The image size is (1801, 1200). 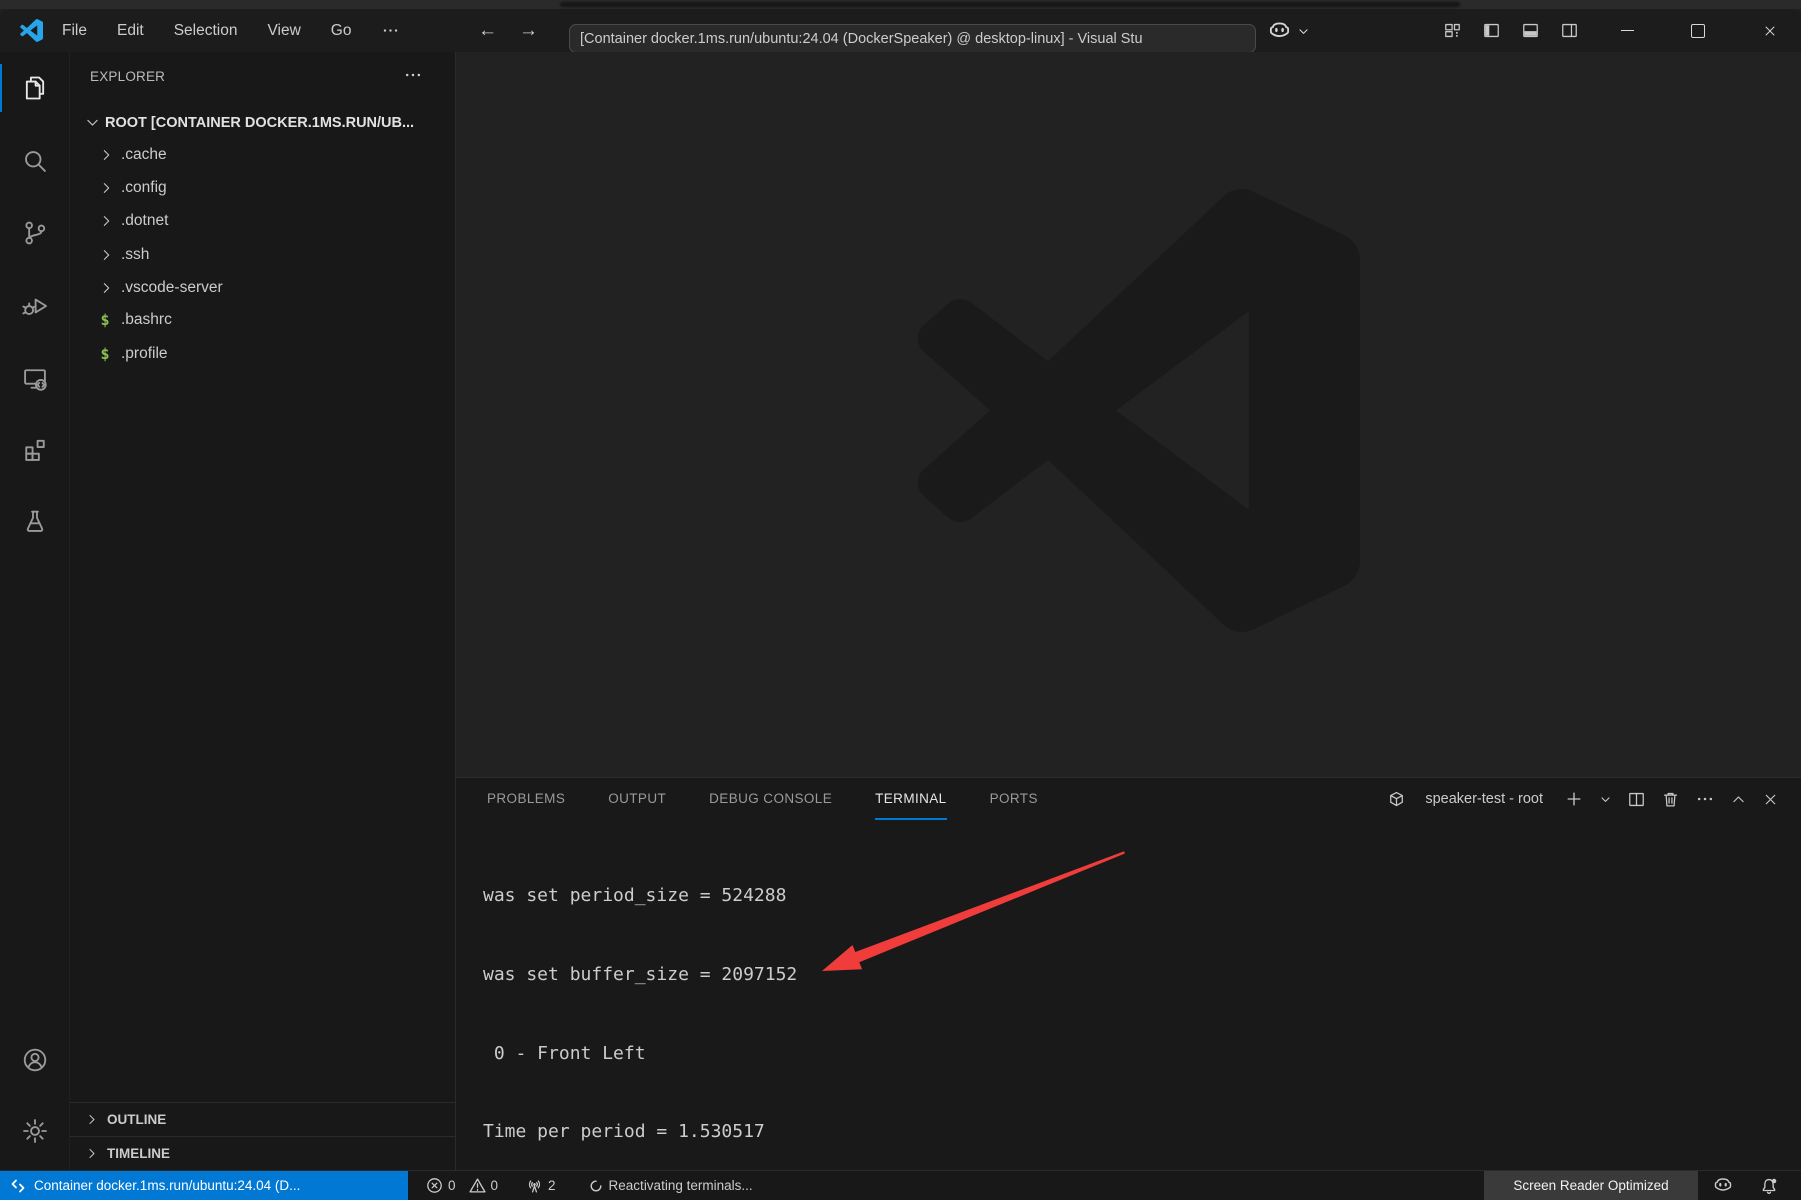 I want to click on tree-item-cache: .cache, so click(x=262, y=154).